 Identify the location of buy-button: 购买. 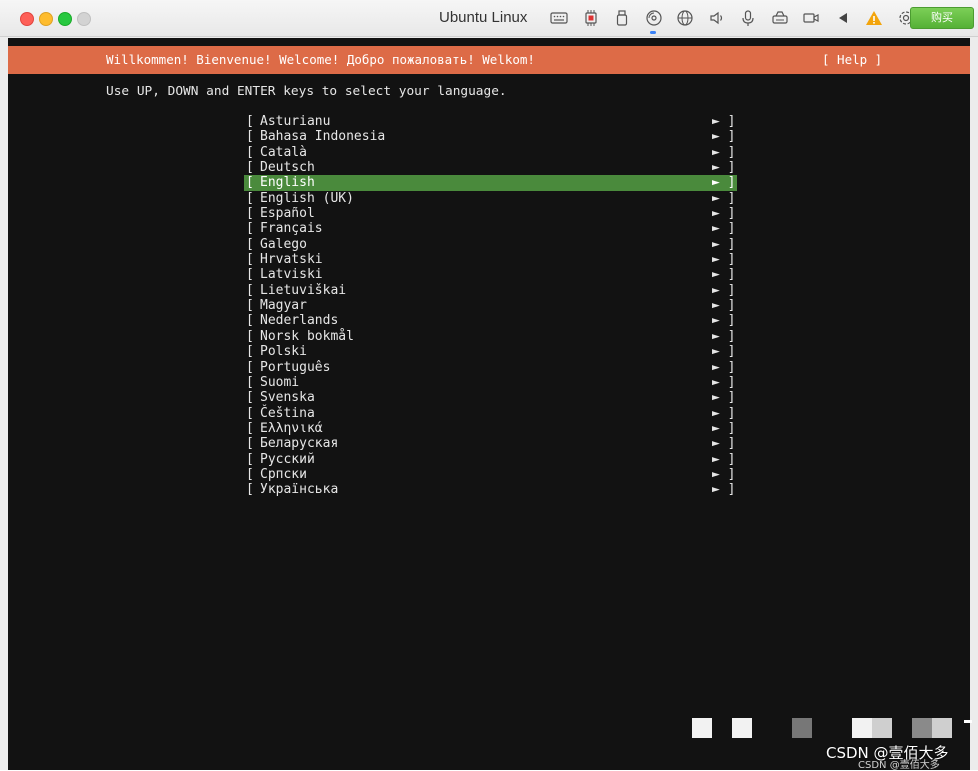
(942, 18).